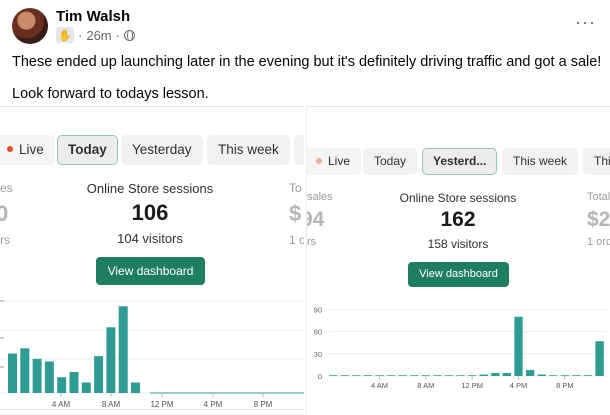  What do you see at coordinates (30, 26) in the screenshot?
I see `avatar` at bounding box center [30, 26].